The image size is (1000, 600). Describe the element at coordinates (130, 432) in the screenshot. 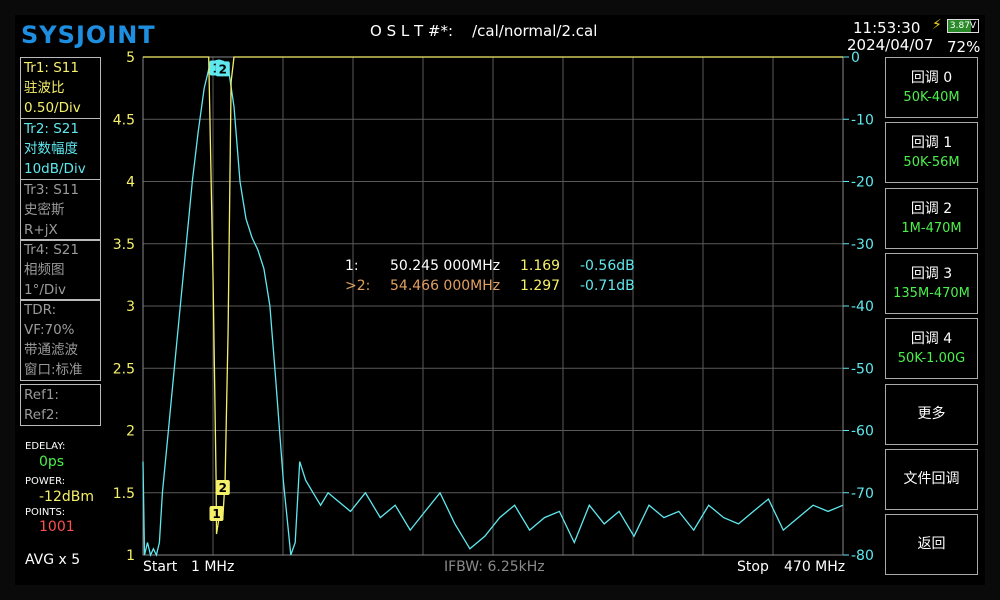

I see `left-axis-tick-label: 2` at that location.